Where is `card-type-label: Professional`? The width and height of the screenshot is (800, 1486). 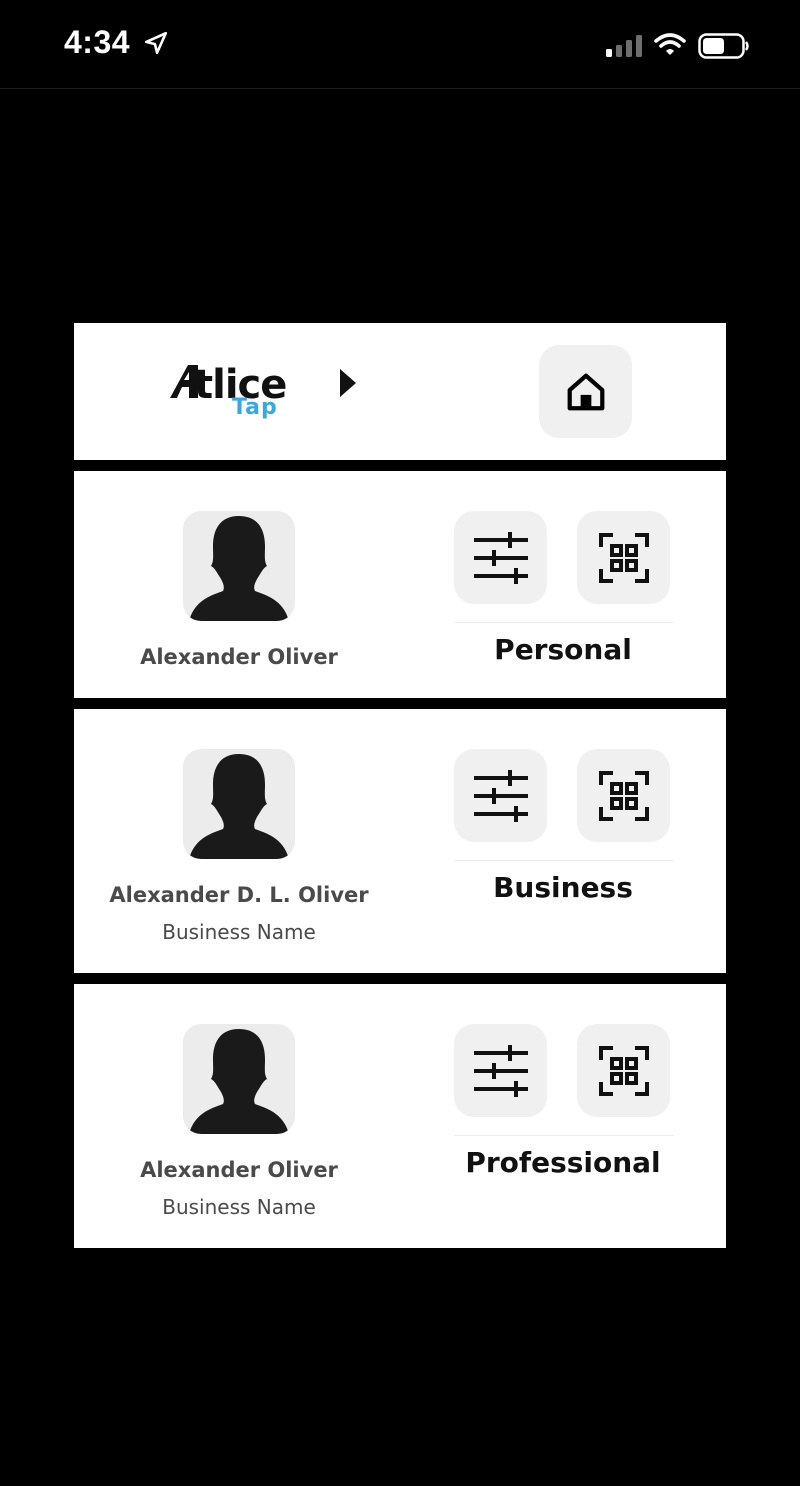 card-type-label: Professional is located at coordinates (563, 1162).